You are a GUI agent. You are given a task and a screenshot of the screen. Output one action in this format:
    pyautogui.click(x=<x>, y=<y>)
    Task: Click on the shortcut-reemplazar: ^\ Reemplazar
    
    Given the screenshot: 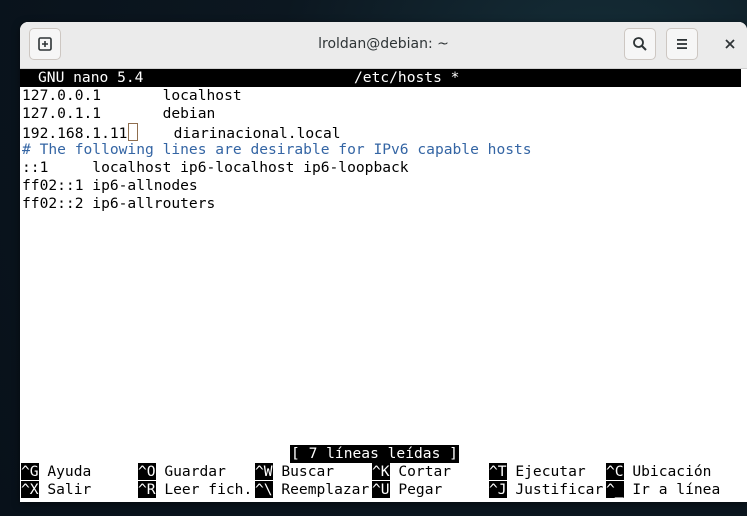 What is the action you would take?
    pyautogui.click(x=312, y=490)
    